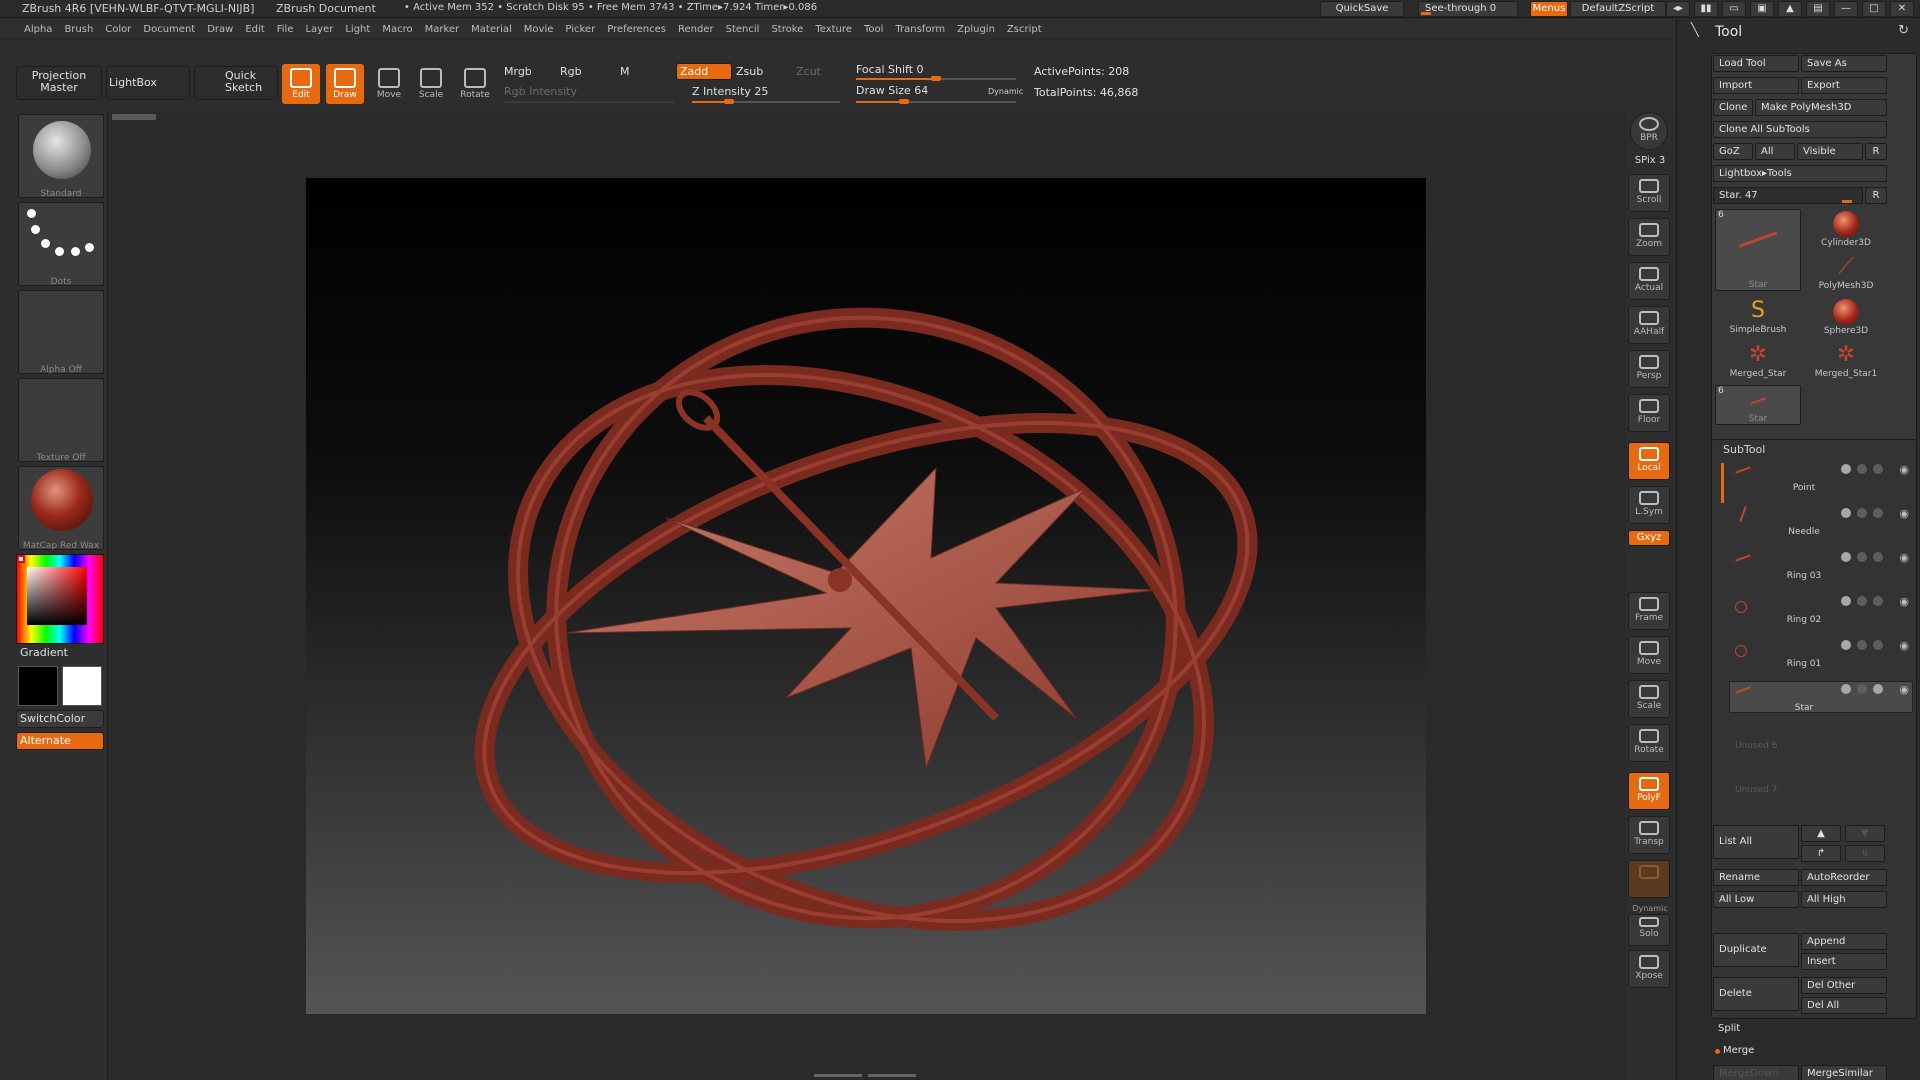  I want to click on rotate-view-button: Rotate, so click(1649, 743).